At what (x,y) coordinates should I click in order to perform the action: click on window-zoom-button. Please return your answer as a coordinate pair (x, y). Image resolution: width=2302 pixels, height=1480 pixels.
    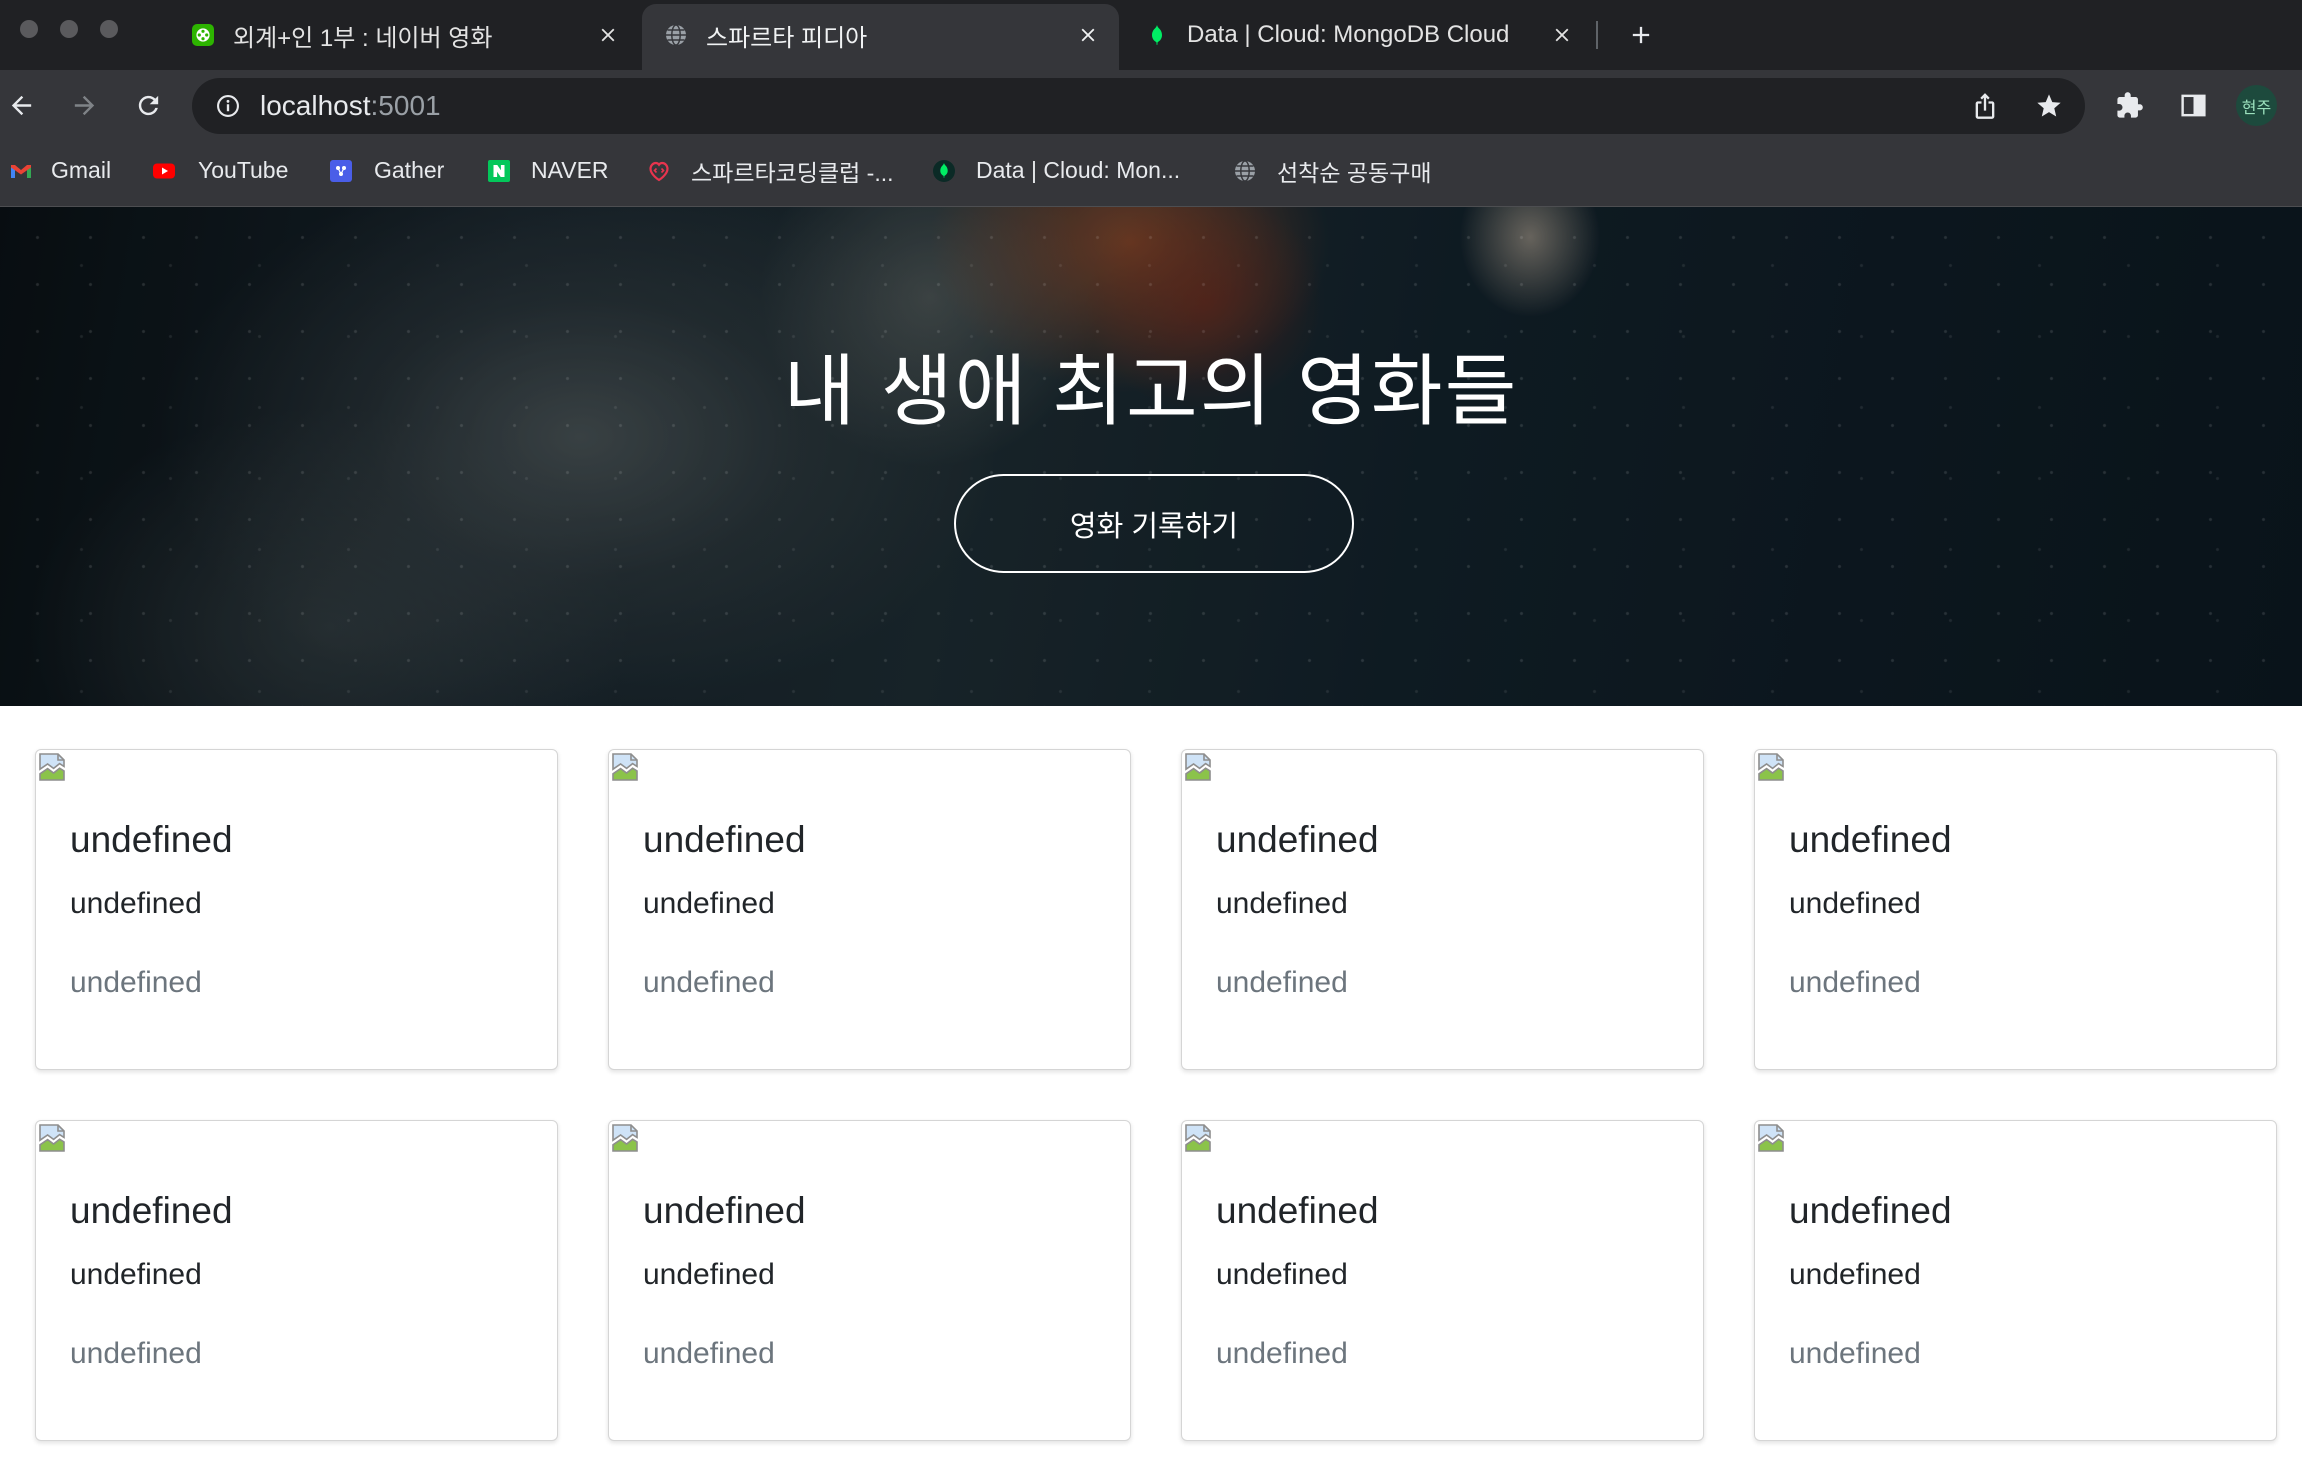
    Looking at the image, I should click on (109, 29).